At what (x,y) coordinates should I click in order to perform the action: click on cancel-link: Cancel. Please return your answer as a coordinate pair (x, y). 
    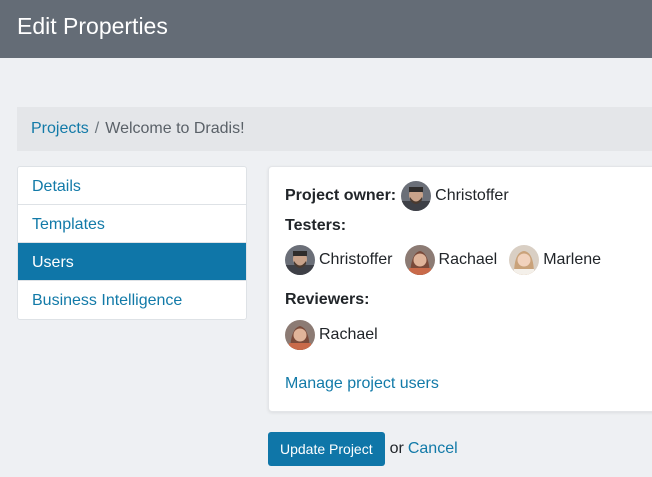
    Looking at the image, I should click on (433, 449).